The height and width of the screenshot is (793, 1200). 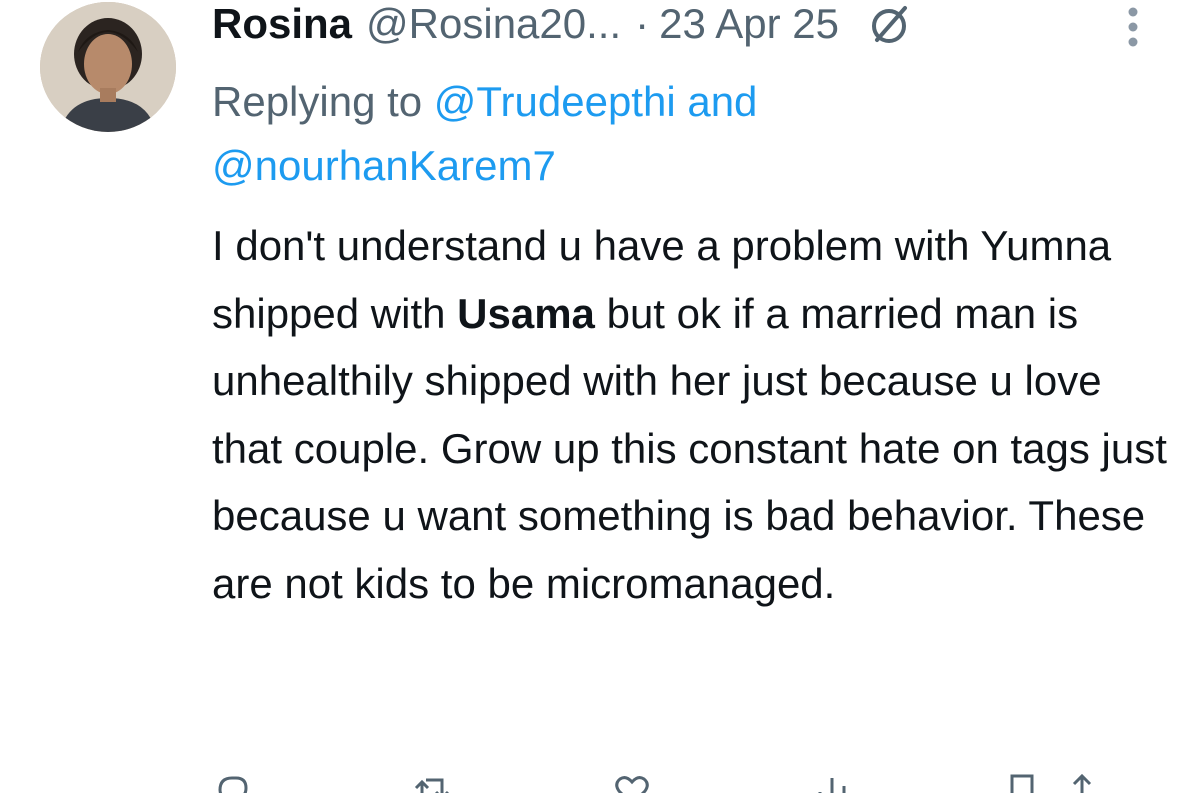 What do you see at coordinates (687, 781) in the screenshot?
I see `tweet-actions` at bounding box center [687, 781].